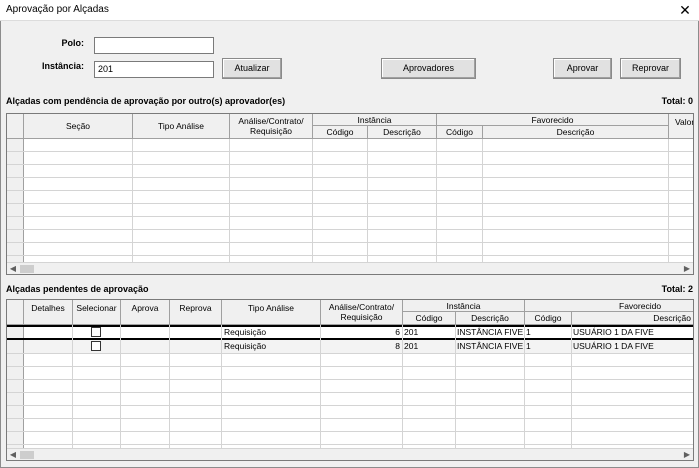  What do you see at coordinates (196, 312) in the screenshot?
I see `col-reprova: Reprova` at bounding box center [196, 312].